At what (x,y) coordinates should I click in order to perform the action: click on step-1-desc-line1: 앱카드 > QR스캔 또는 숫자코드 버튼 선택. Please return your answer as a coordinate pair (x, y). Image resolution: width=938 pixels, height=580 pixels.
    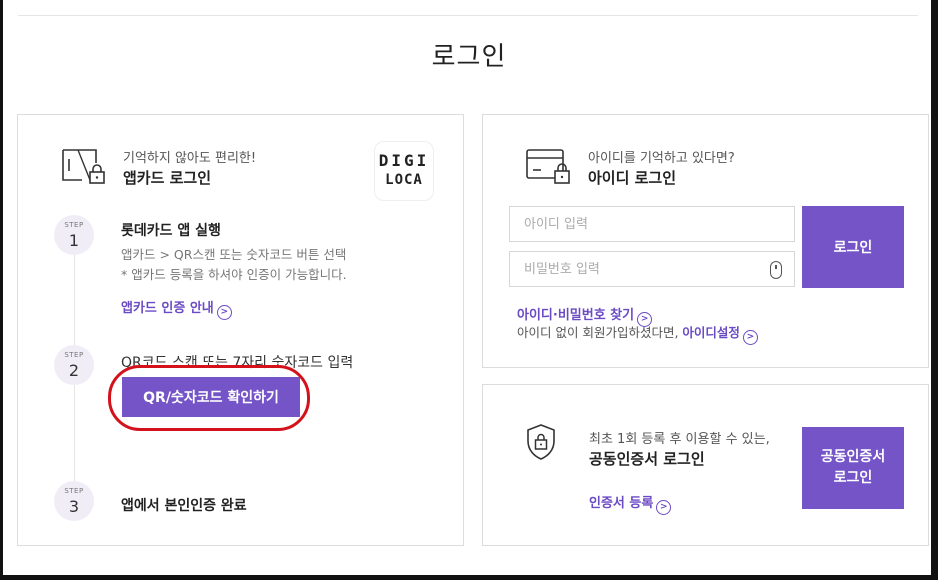
    Looking at the image, I should click on (234, 254).